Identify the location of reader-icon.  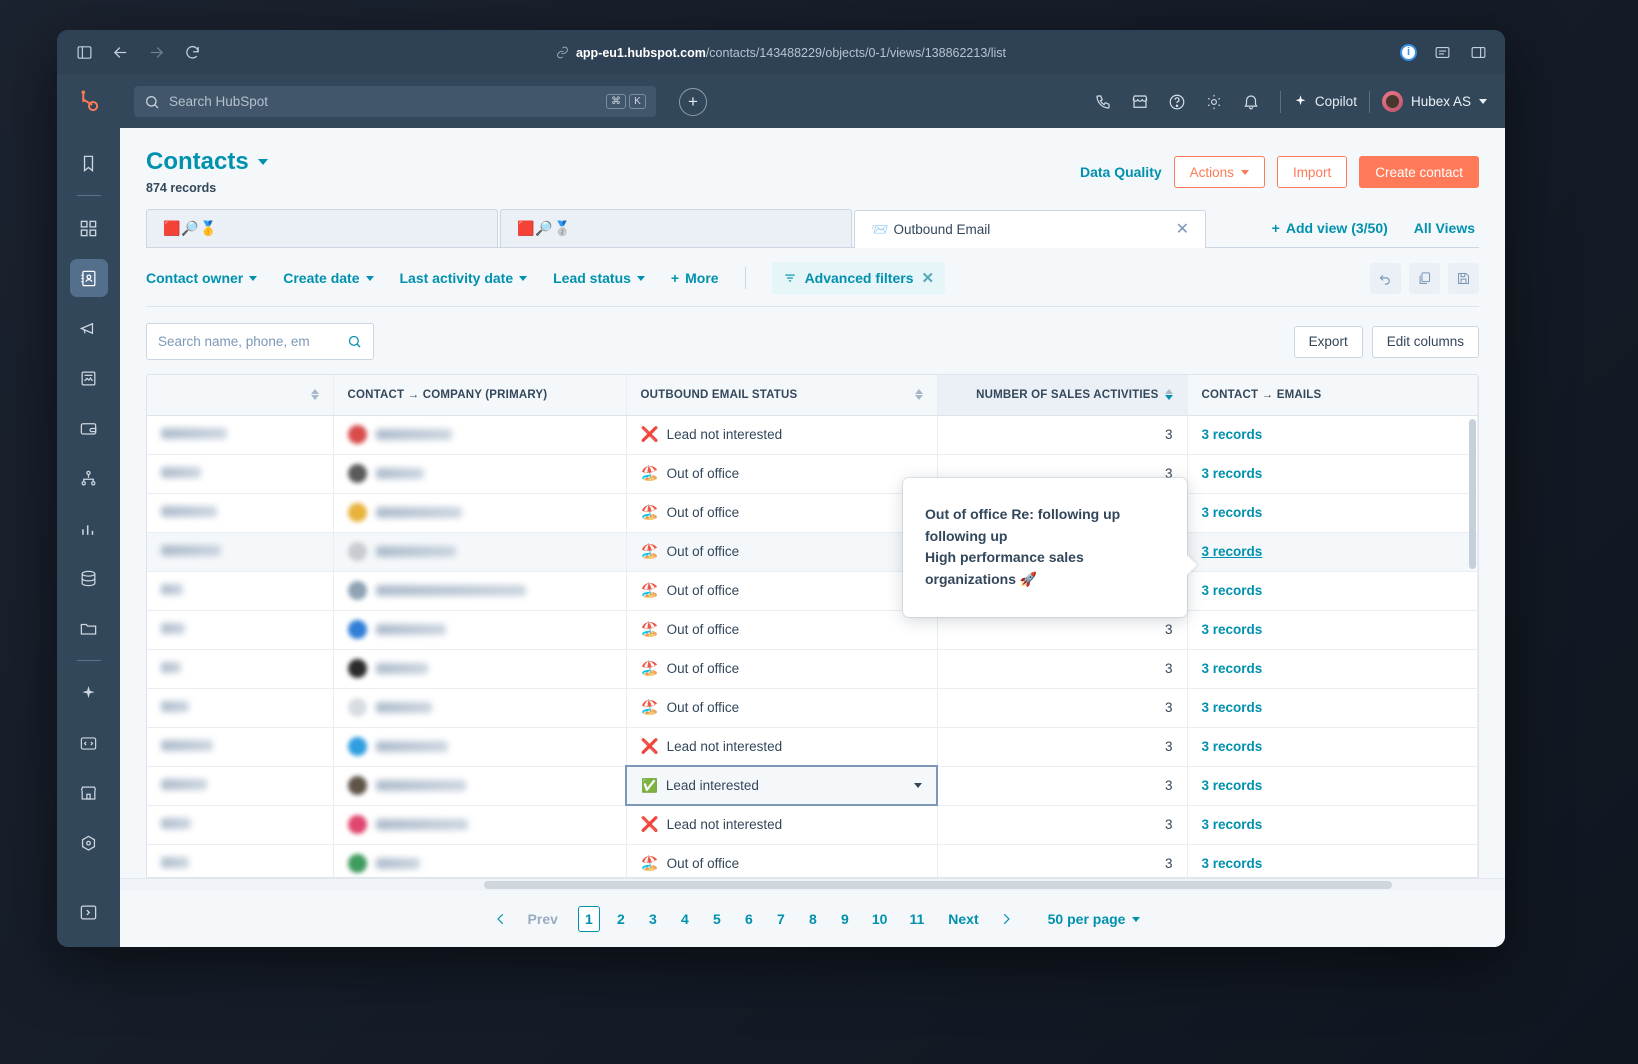
(1442, 53).